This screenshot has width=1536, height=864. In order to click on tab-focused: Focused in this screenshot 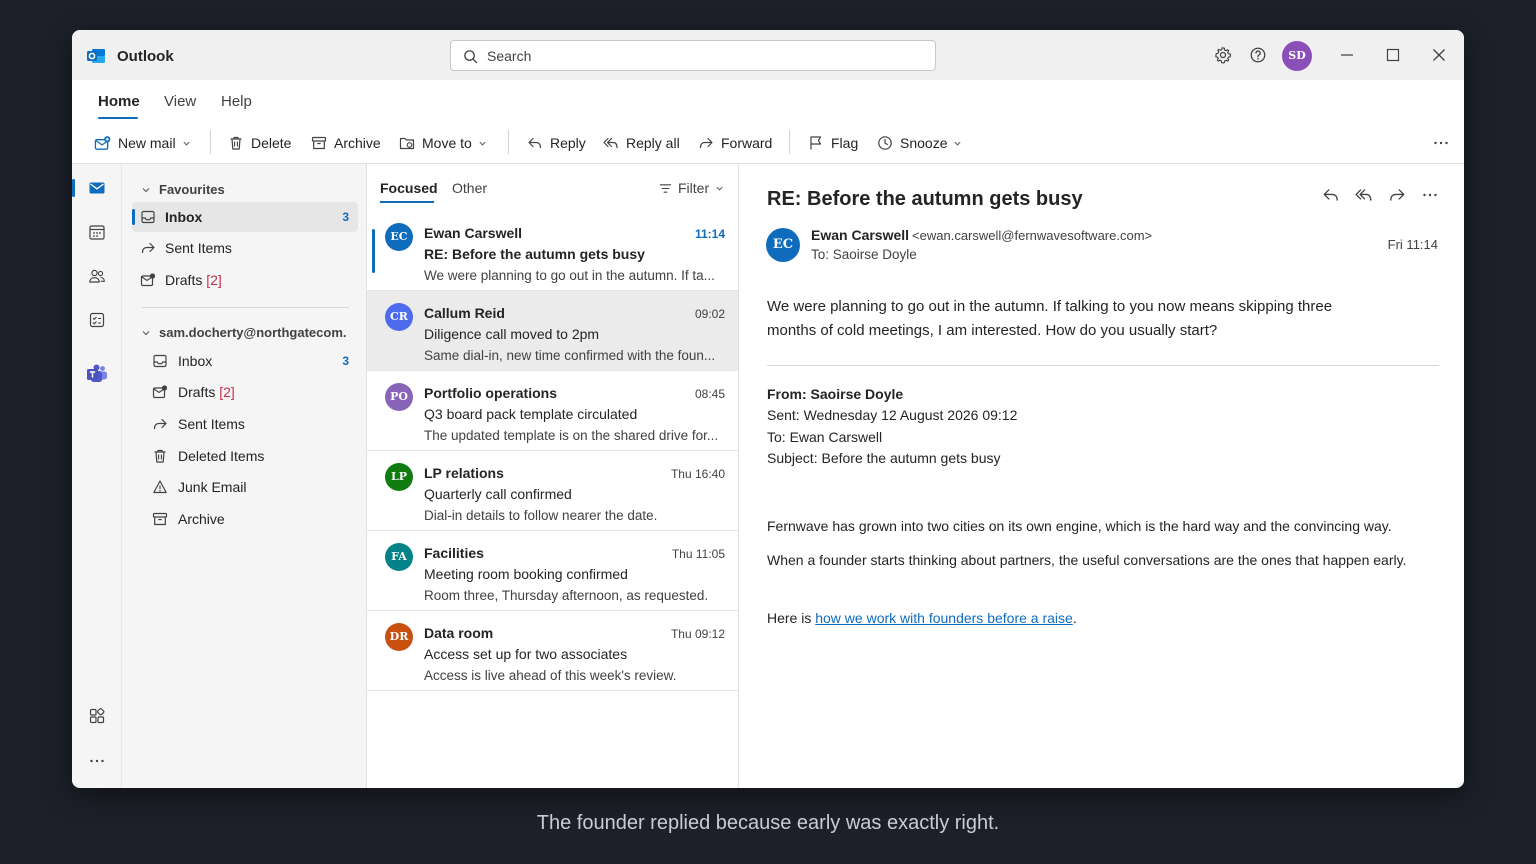, I will do `click(409, 188)`.